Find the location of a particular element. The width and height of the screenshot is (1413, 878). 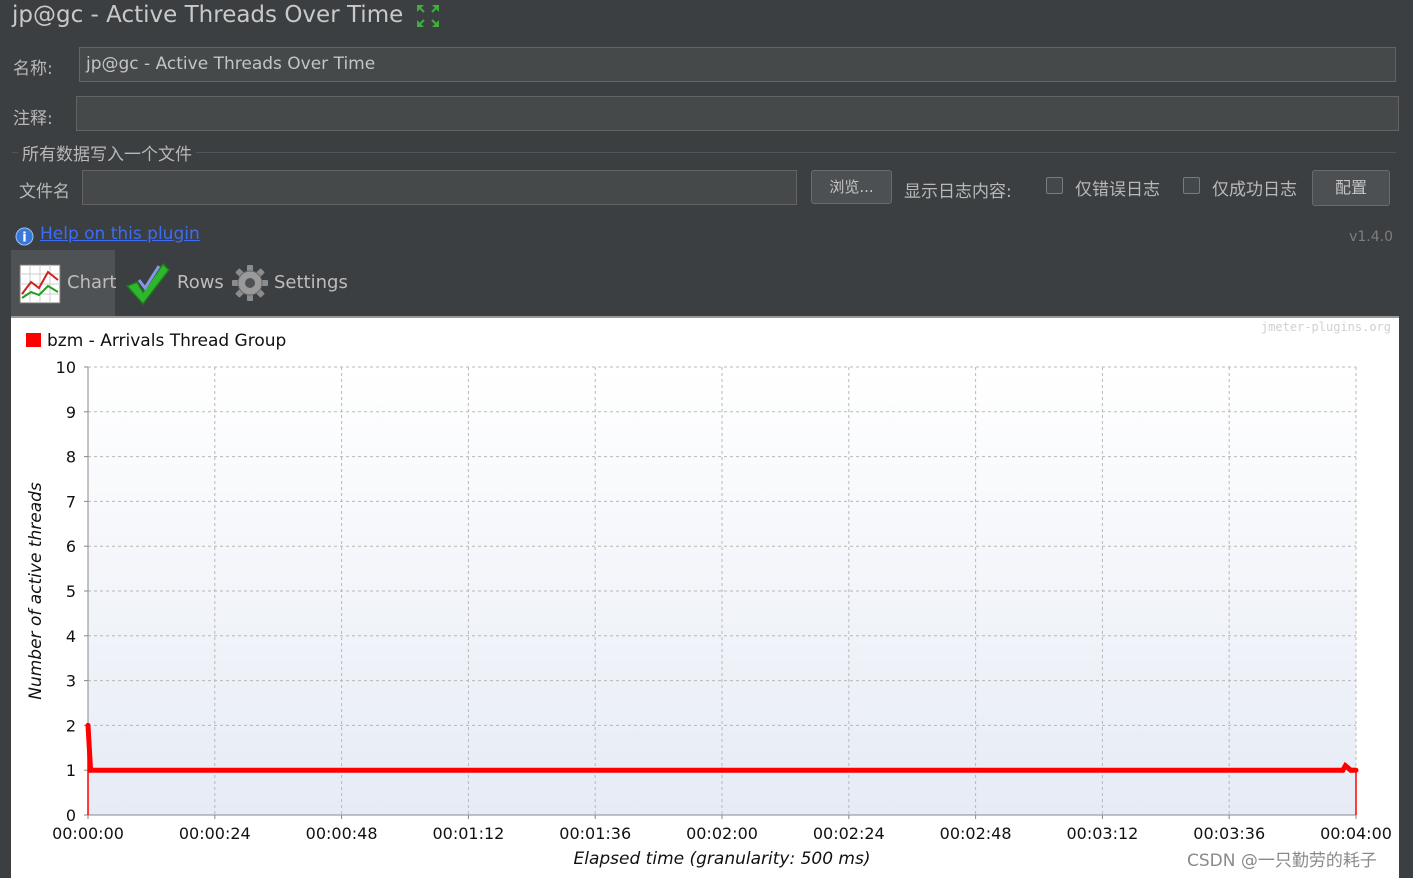

log-display-label: 显示日志内容: is located at coordinates (958, 192).